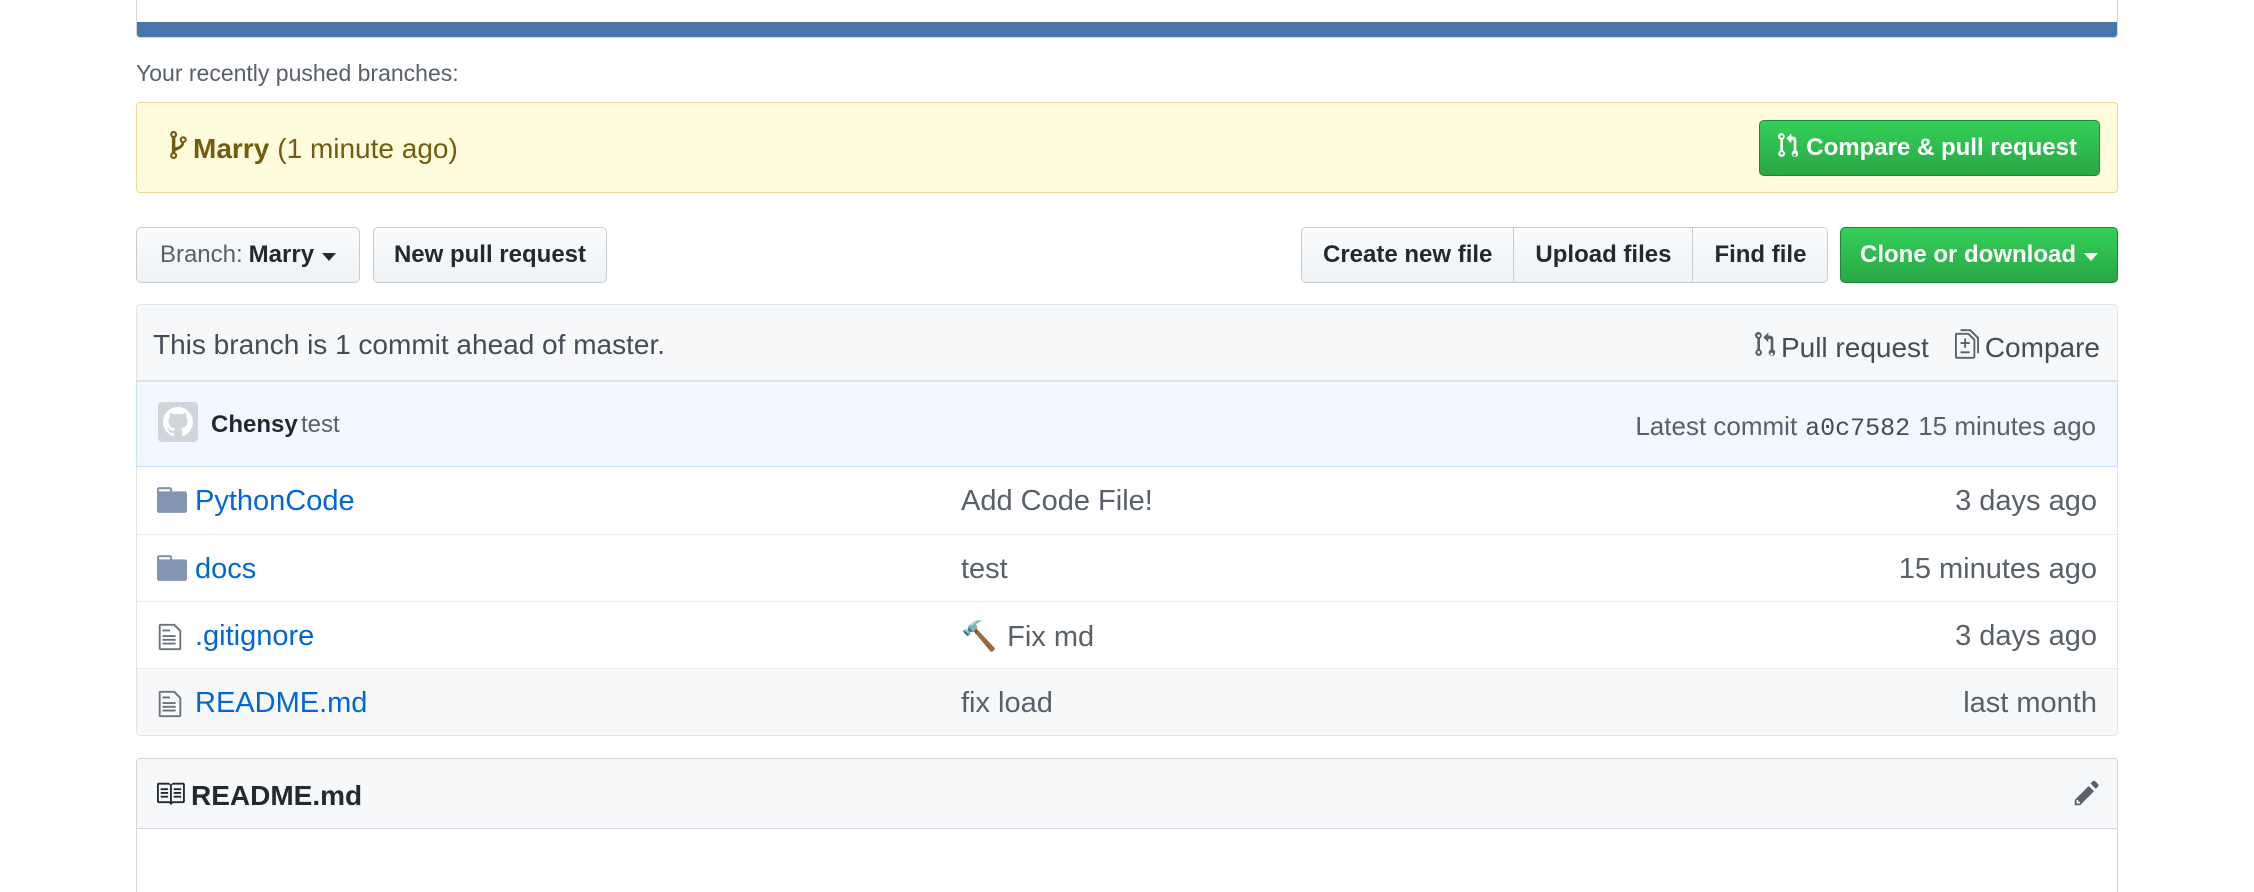 Image resolution: width=2254 pixels, height=892 pixels. What do you see at coordinates (1127, 29) in the screenshot?
I see `language-bar-fill` at bounding box center [1127, 29].